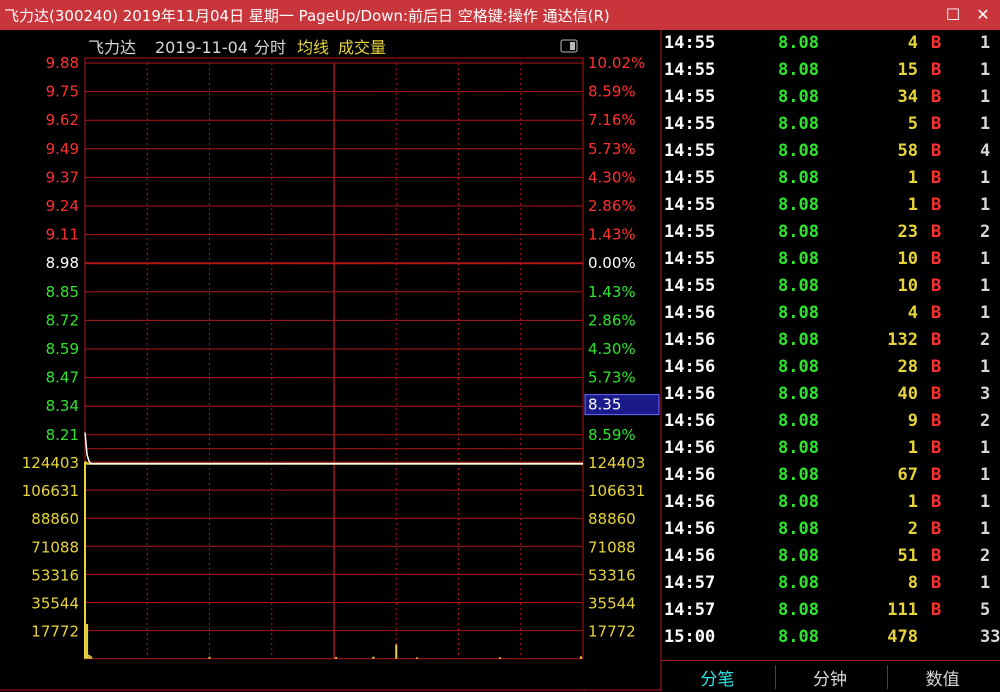 Image resolution: width=1000 pixels, height=692 pixels. I want to click on tick-row: 14:55 8.08 15 B 1, so click(831, 70).